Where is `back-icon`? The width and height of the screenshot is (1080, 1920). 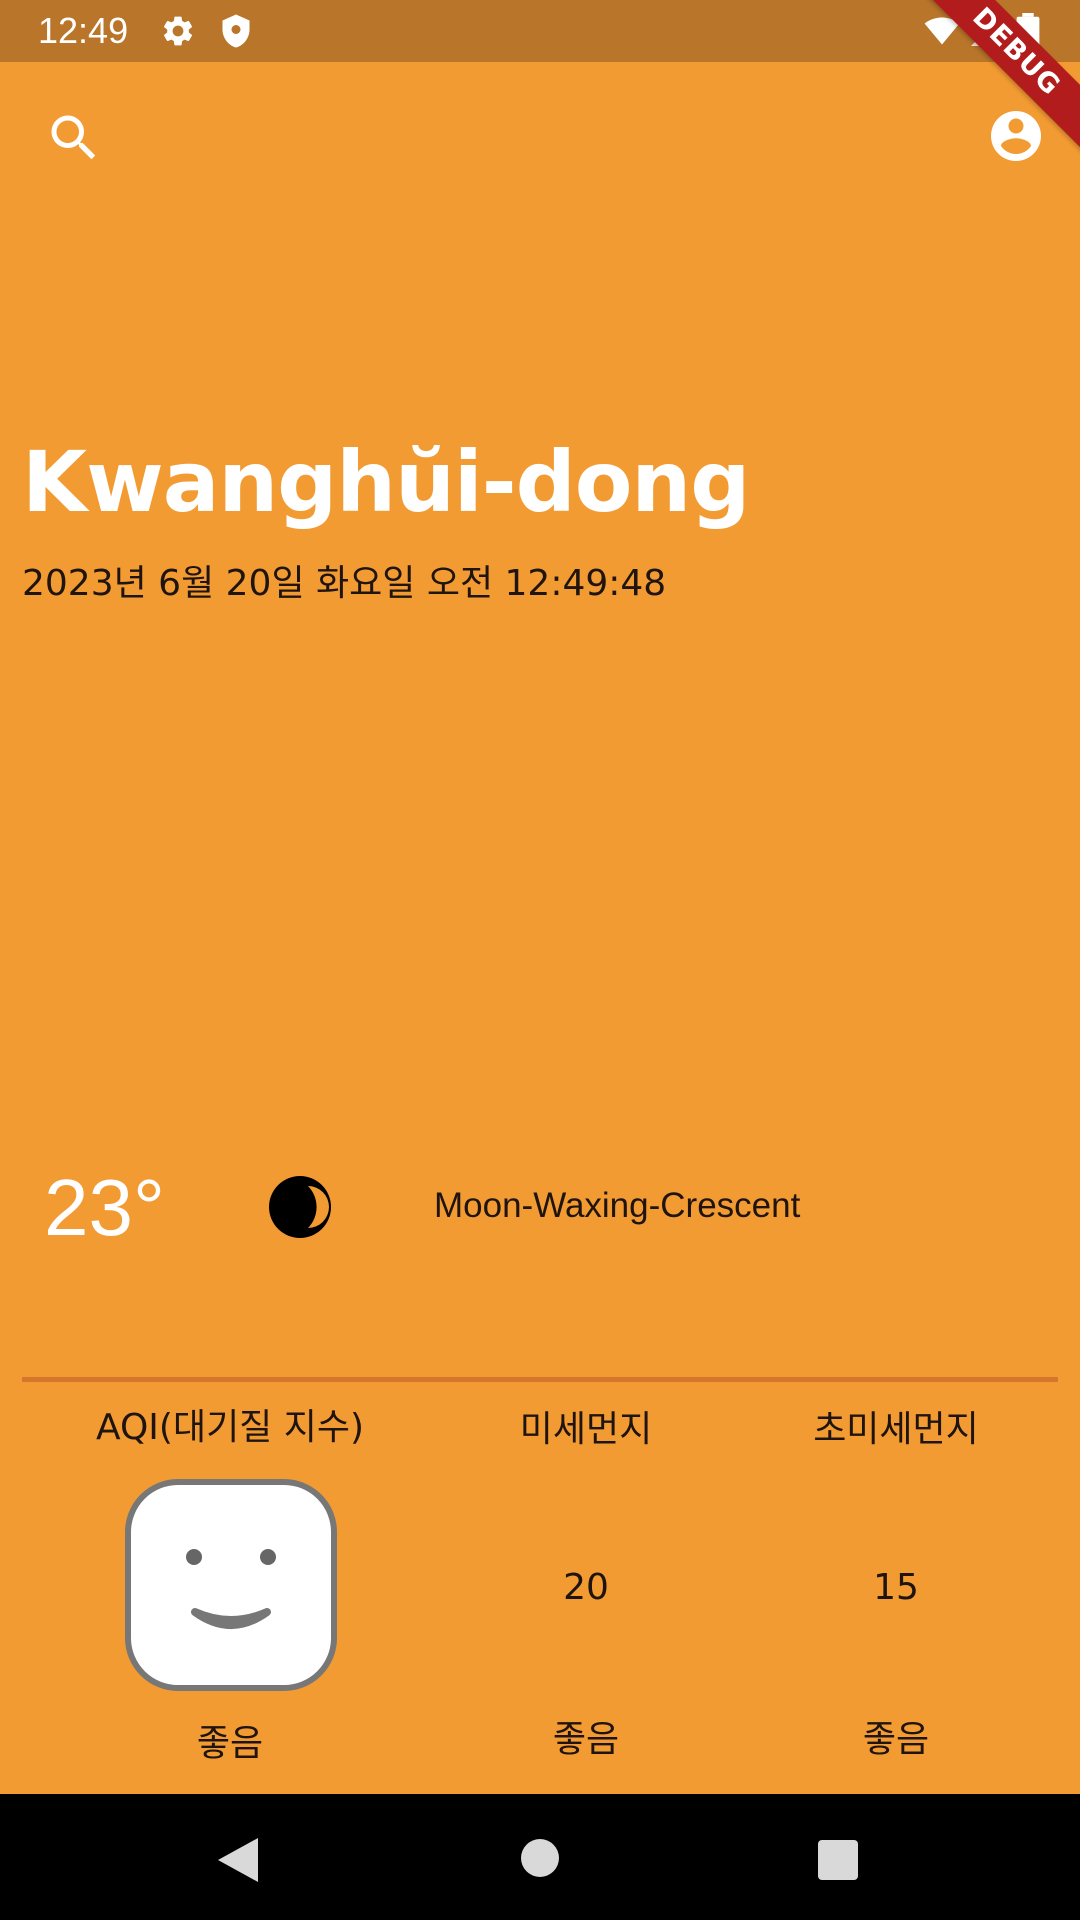
back-icon is located at coordinates (238, 1862).